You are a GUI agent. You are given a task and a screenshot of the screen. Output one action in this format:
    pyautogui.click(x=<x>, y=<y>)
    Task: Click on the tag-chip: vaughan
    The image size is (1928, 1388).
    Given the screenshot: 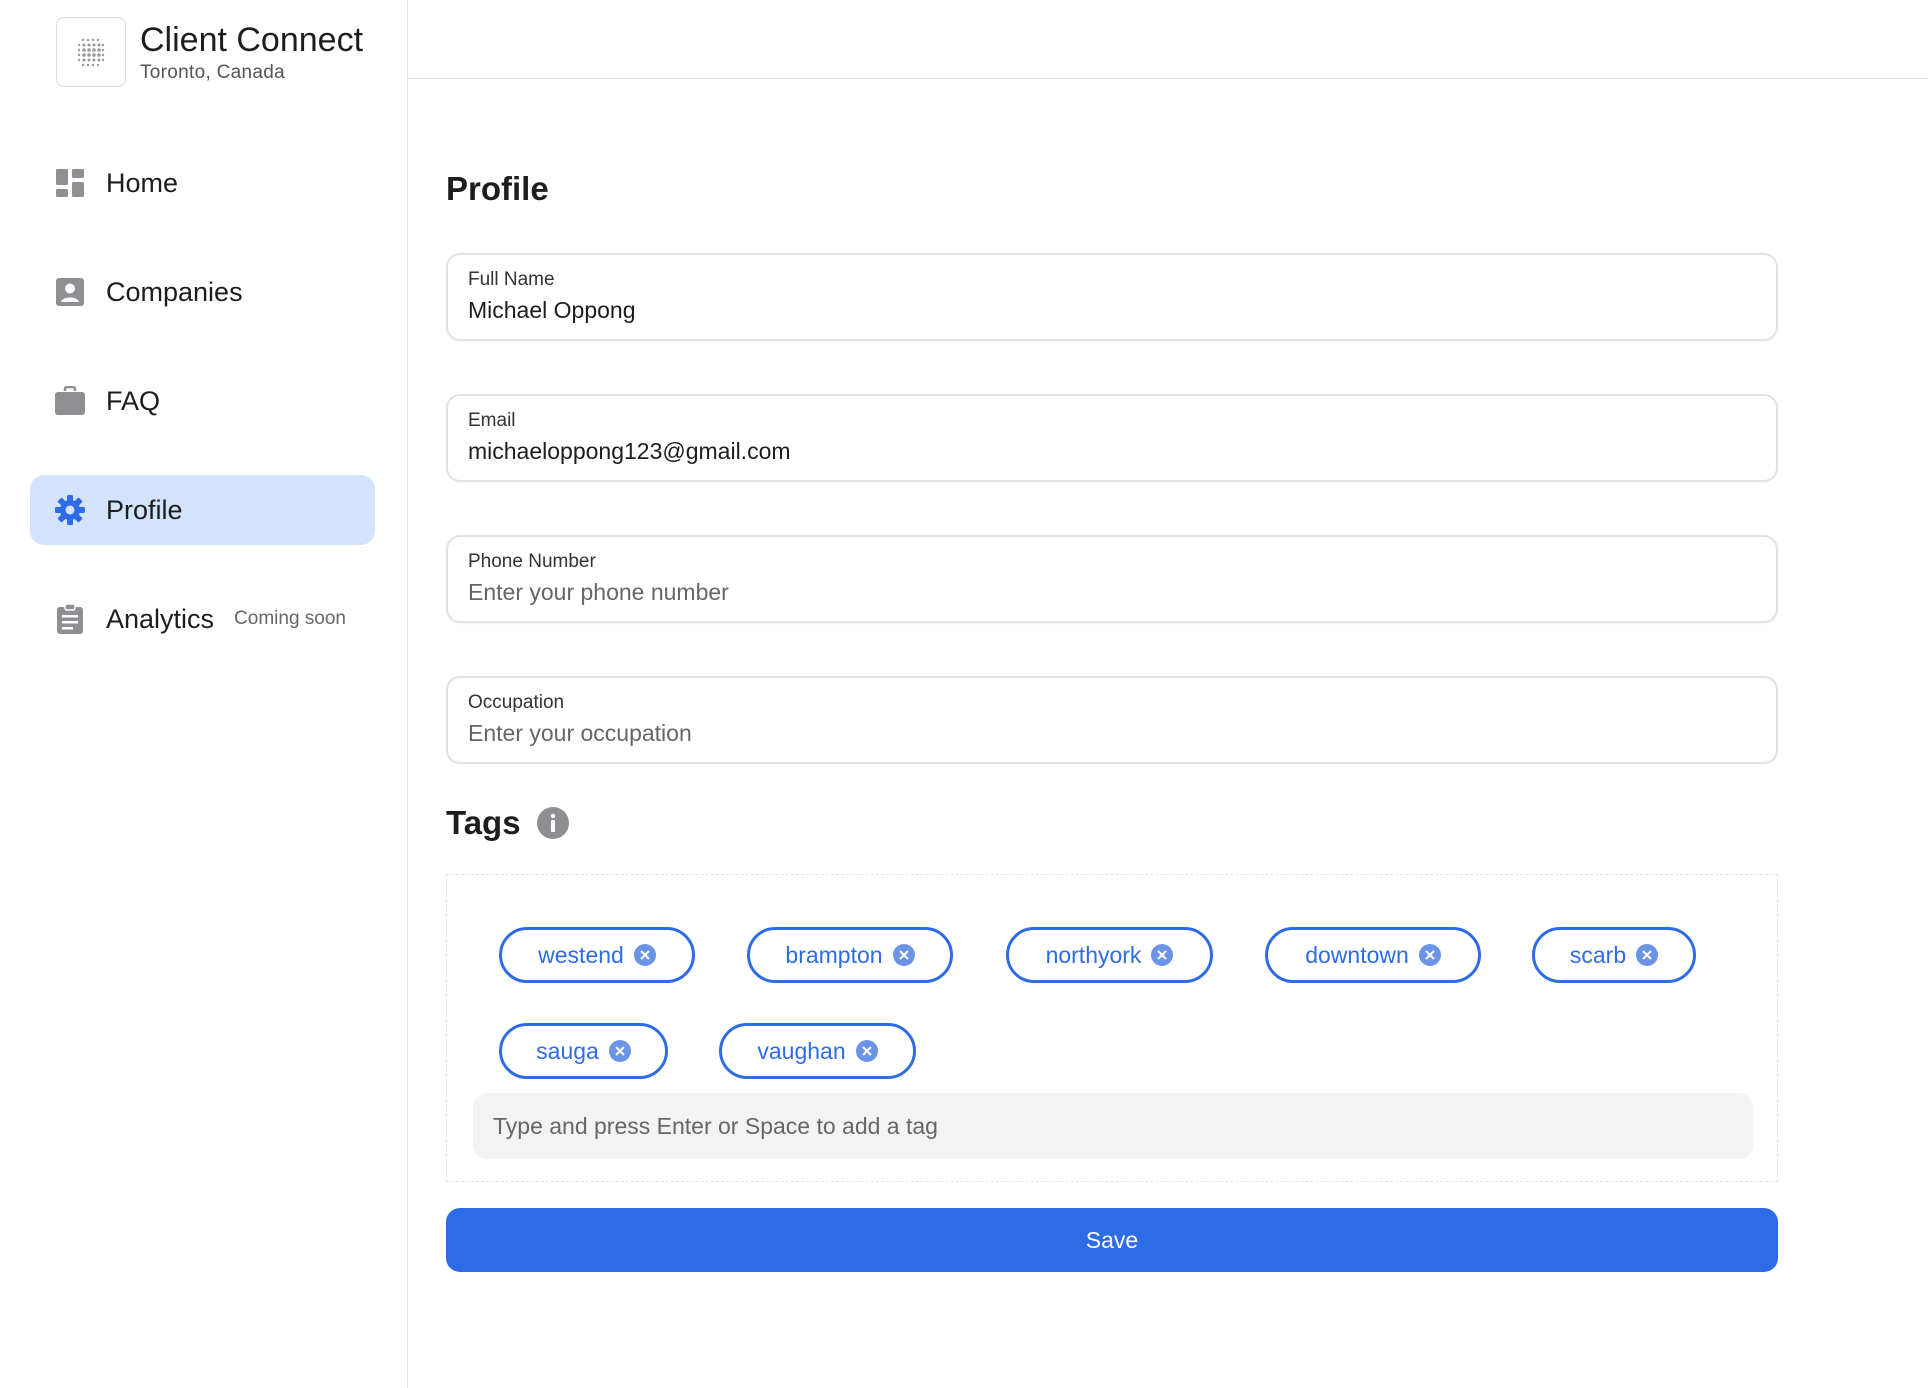 What is the action you would take?
    pyautogui.click(x=817, y=1051)
    